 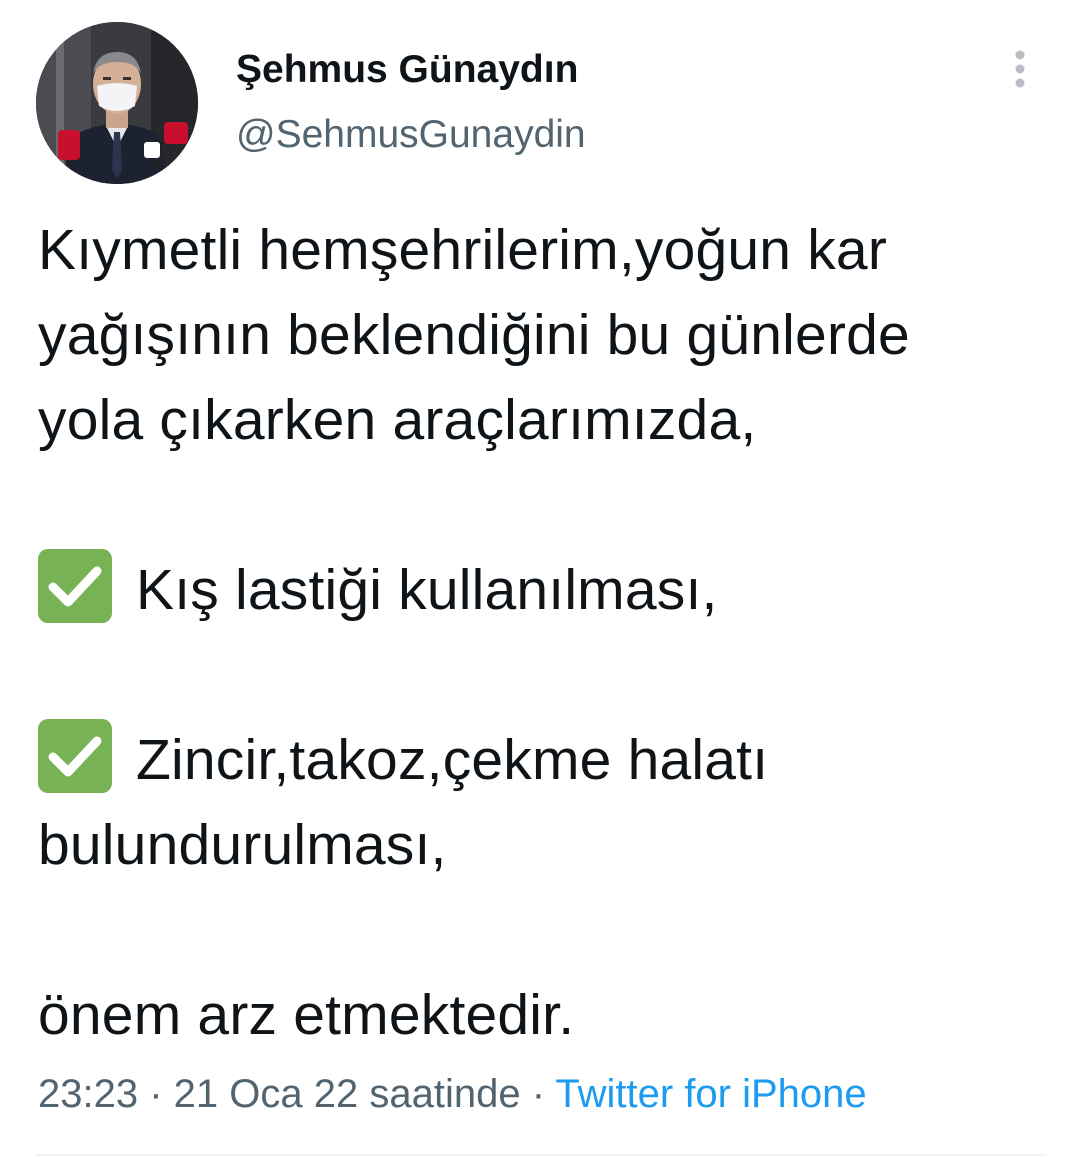 I want to click on tweet-list-item: Kış lastiği kullanılması,, so click(x=543, y=590).